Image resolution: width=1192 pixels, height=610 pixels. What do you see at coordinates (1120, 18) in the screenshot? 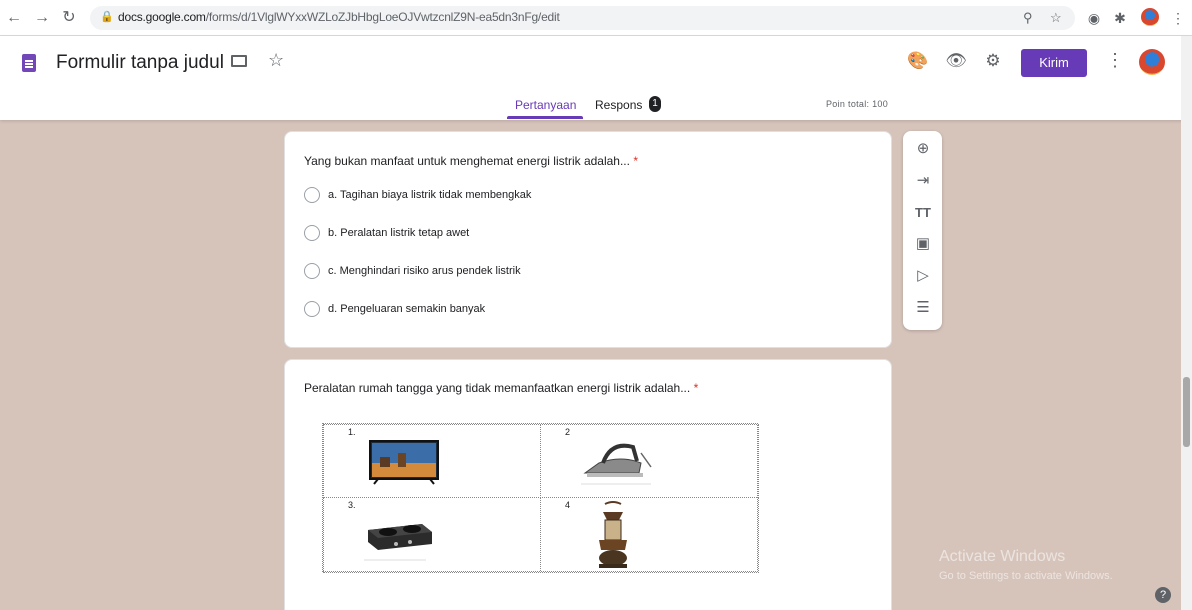
I see `extensions-puzzle-icon: ✱` at bounding box center [1120, 18].